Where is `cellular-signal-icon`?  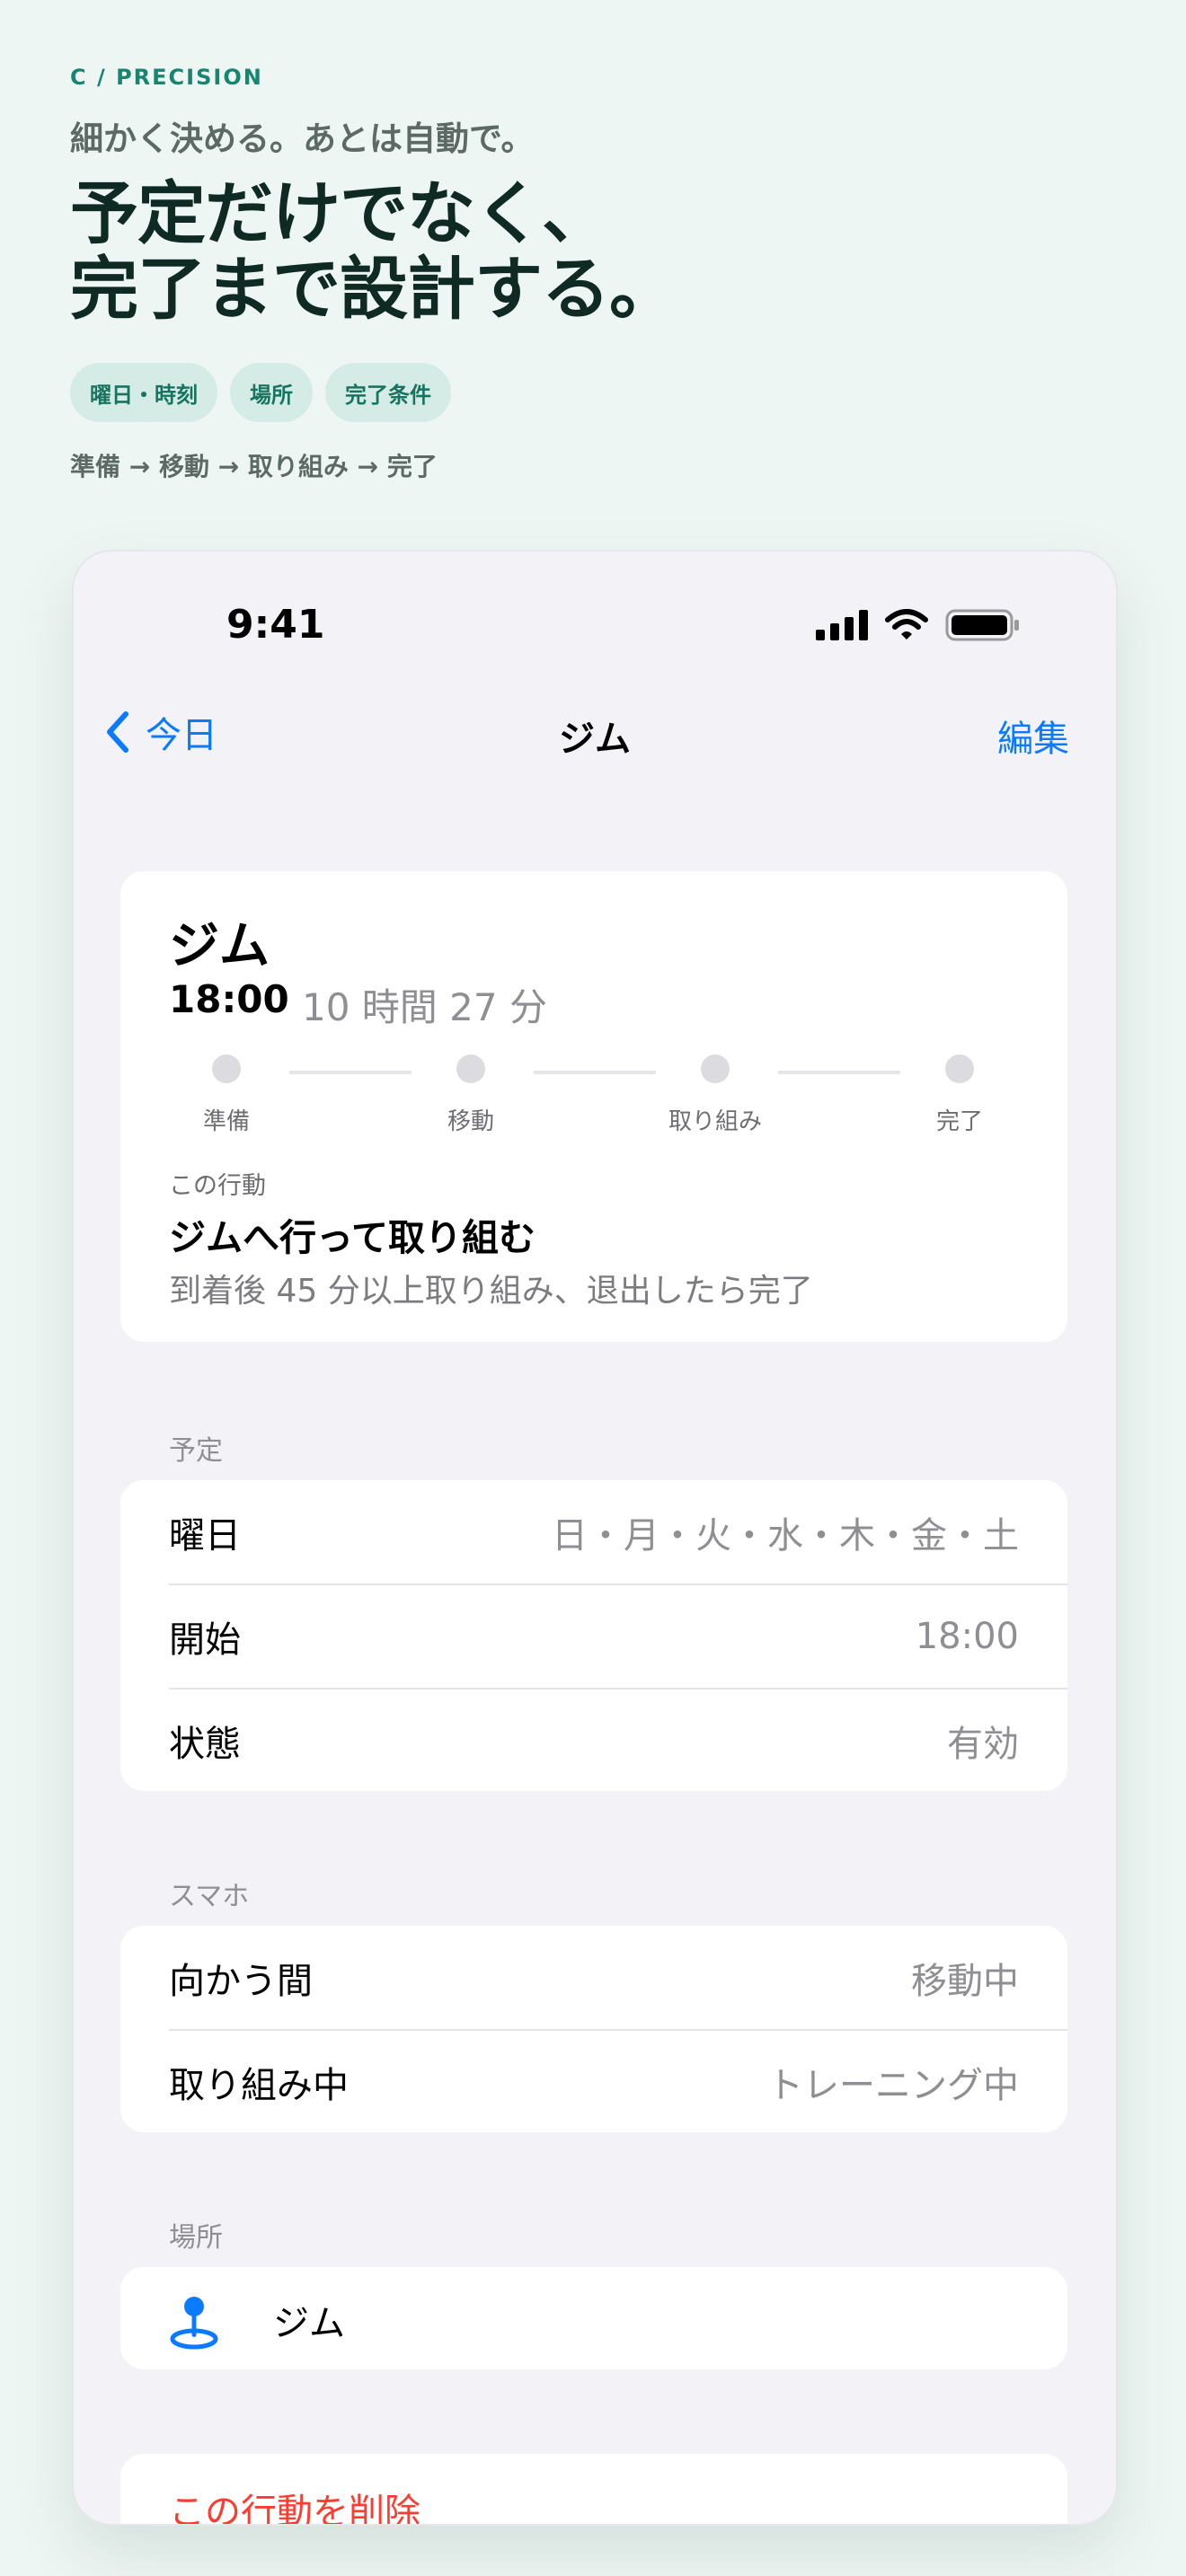 cellular-signal-icon is located at coordinates (842, 625).